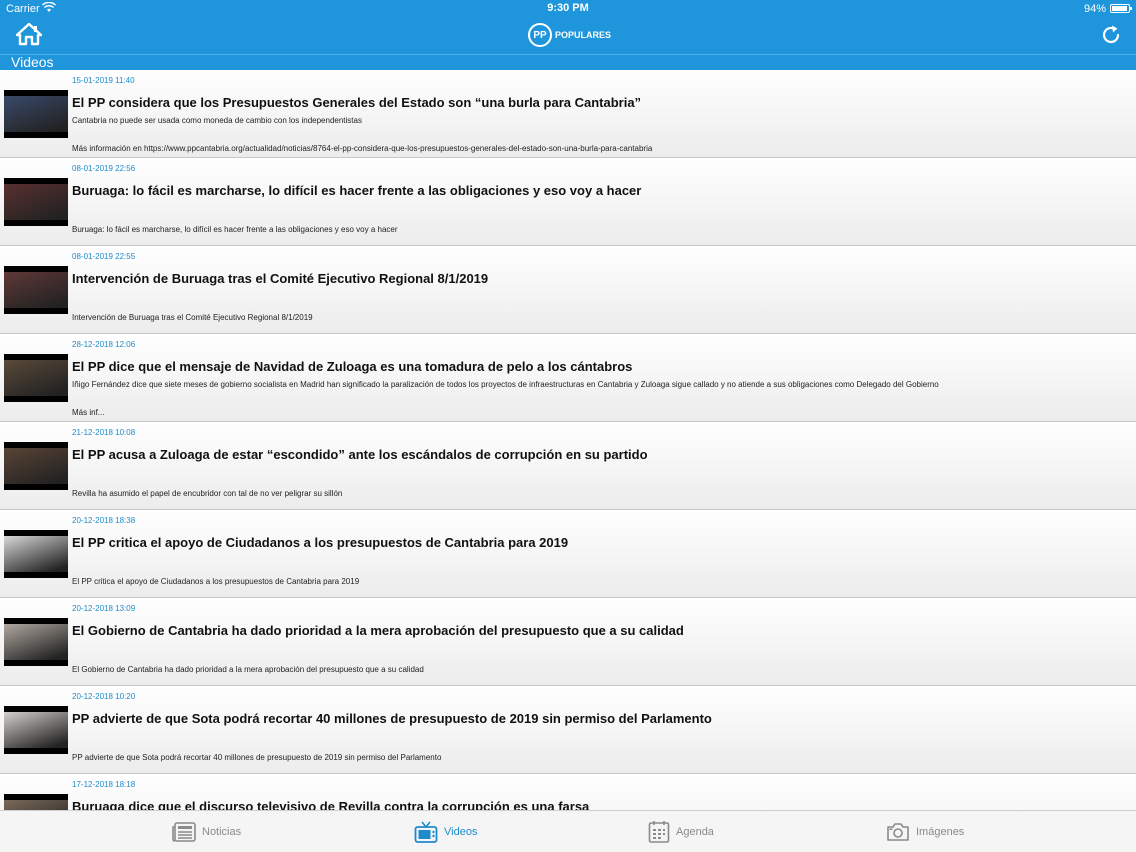  Describe the element at coordinates (184, 832) in the screenshot. I see `newspaper-icon` at that location.